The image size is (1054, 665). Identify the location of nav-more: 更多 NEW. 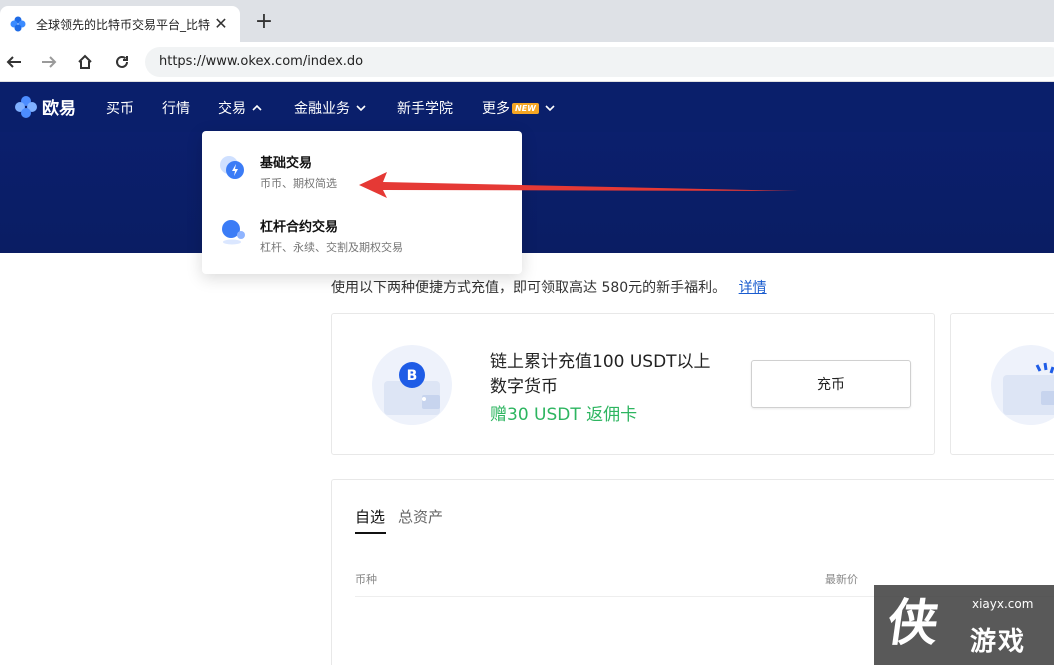
(518, 108).